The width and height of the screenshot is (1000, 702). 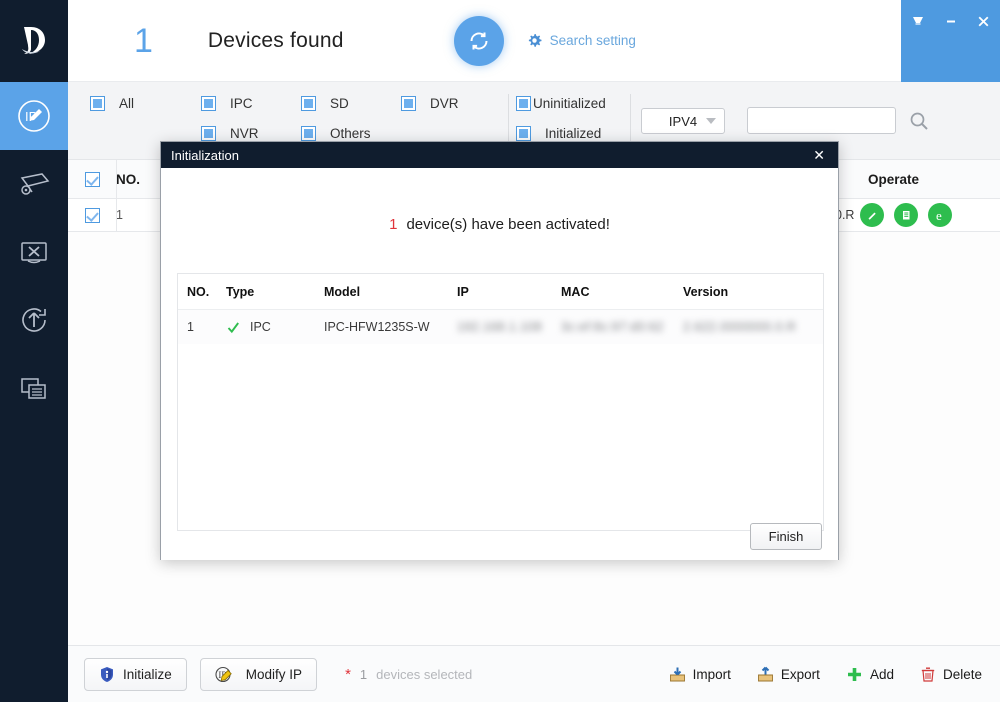 What do you see at coordinates (984, 21) in the screenshot?
I see `close-button` at bounding box center [984, 21].